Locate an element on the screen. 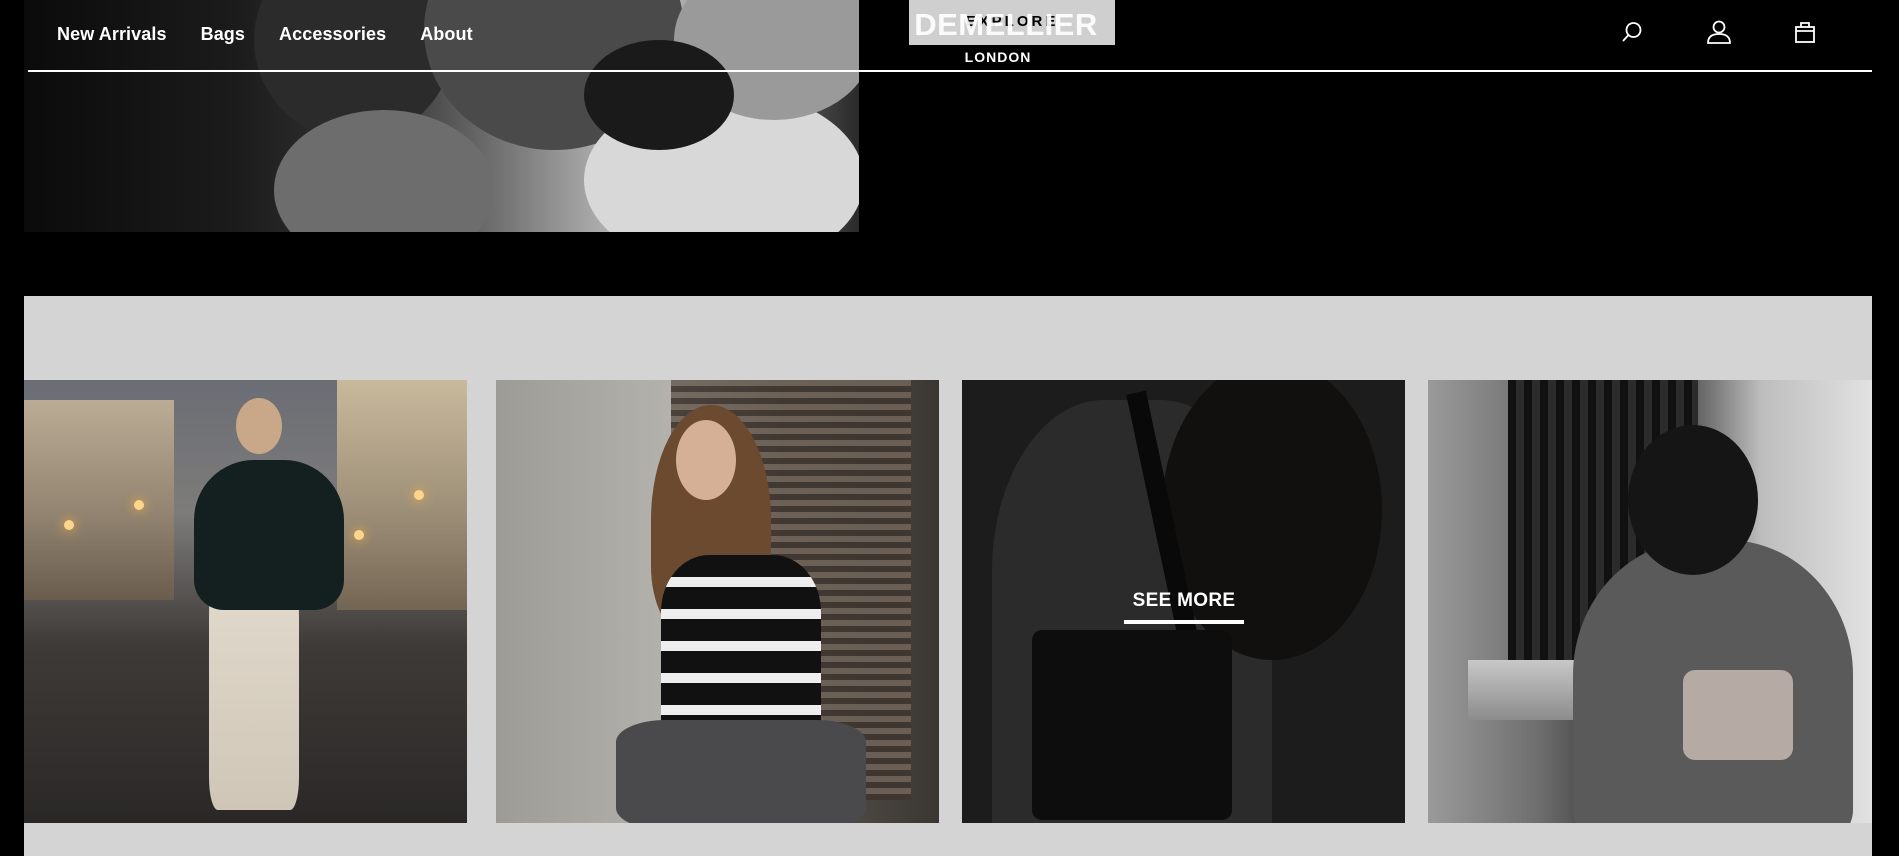 Image resolution: width=1899 pixels, height=856 pixels. header-actions is located at coordinates (1718, 32).